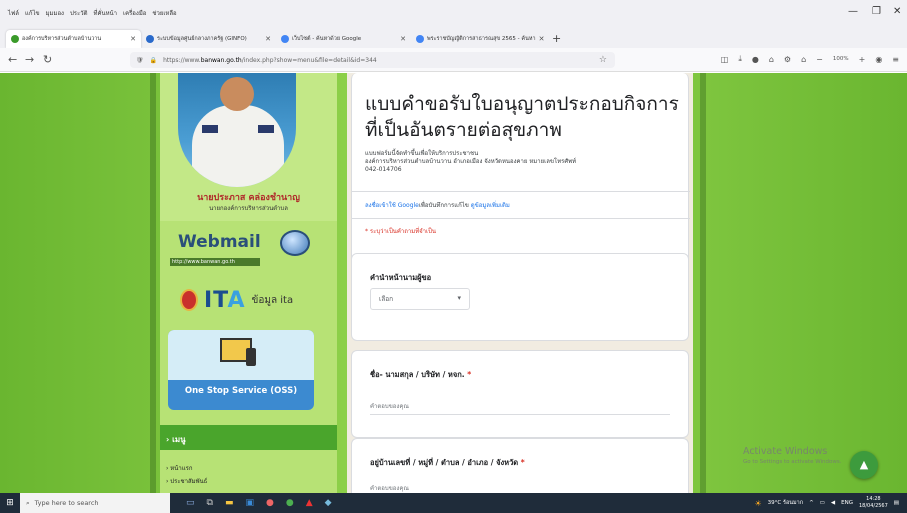 Image resolution: width=907 pixels, height=513 pixels. Describe the element at coordinates (896, 503) in the screenshot. I see `notification-icon: ▤` at that location.